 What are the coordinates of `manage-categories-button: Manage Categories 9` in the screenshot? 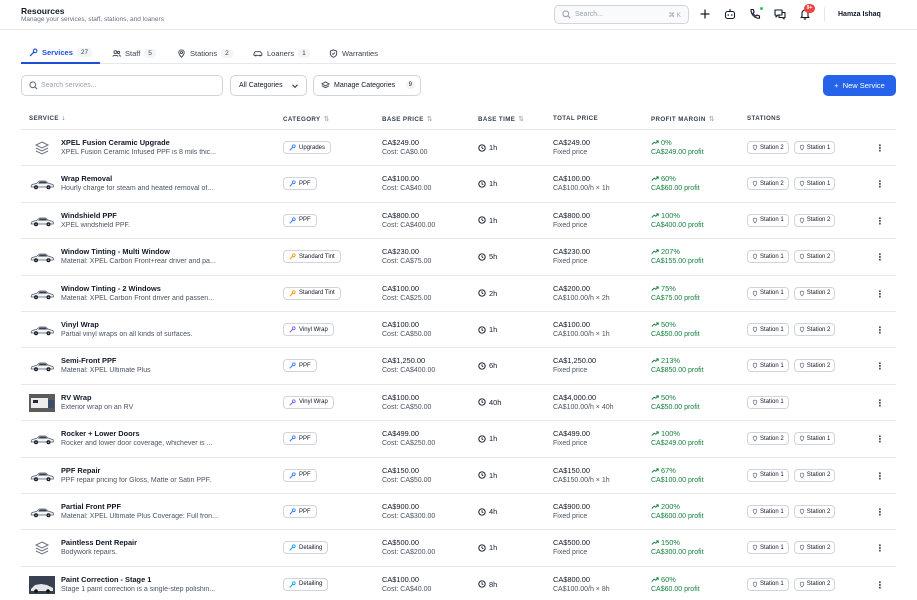 It's located at (367, 85).